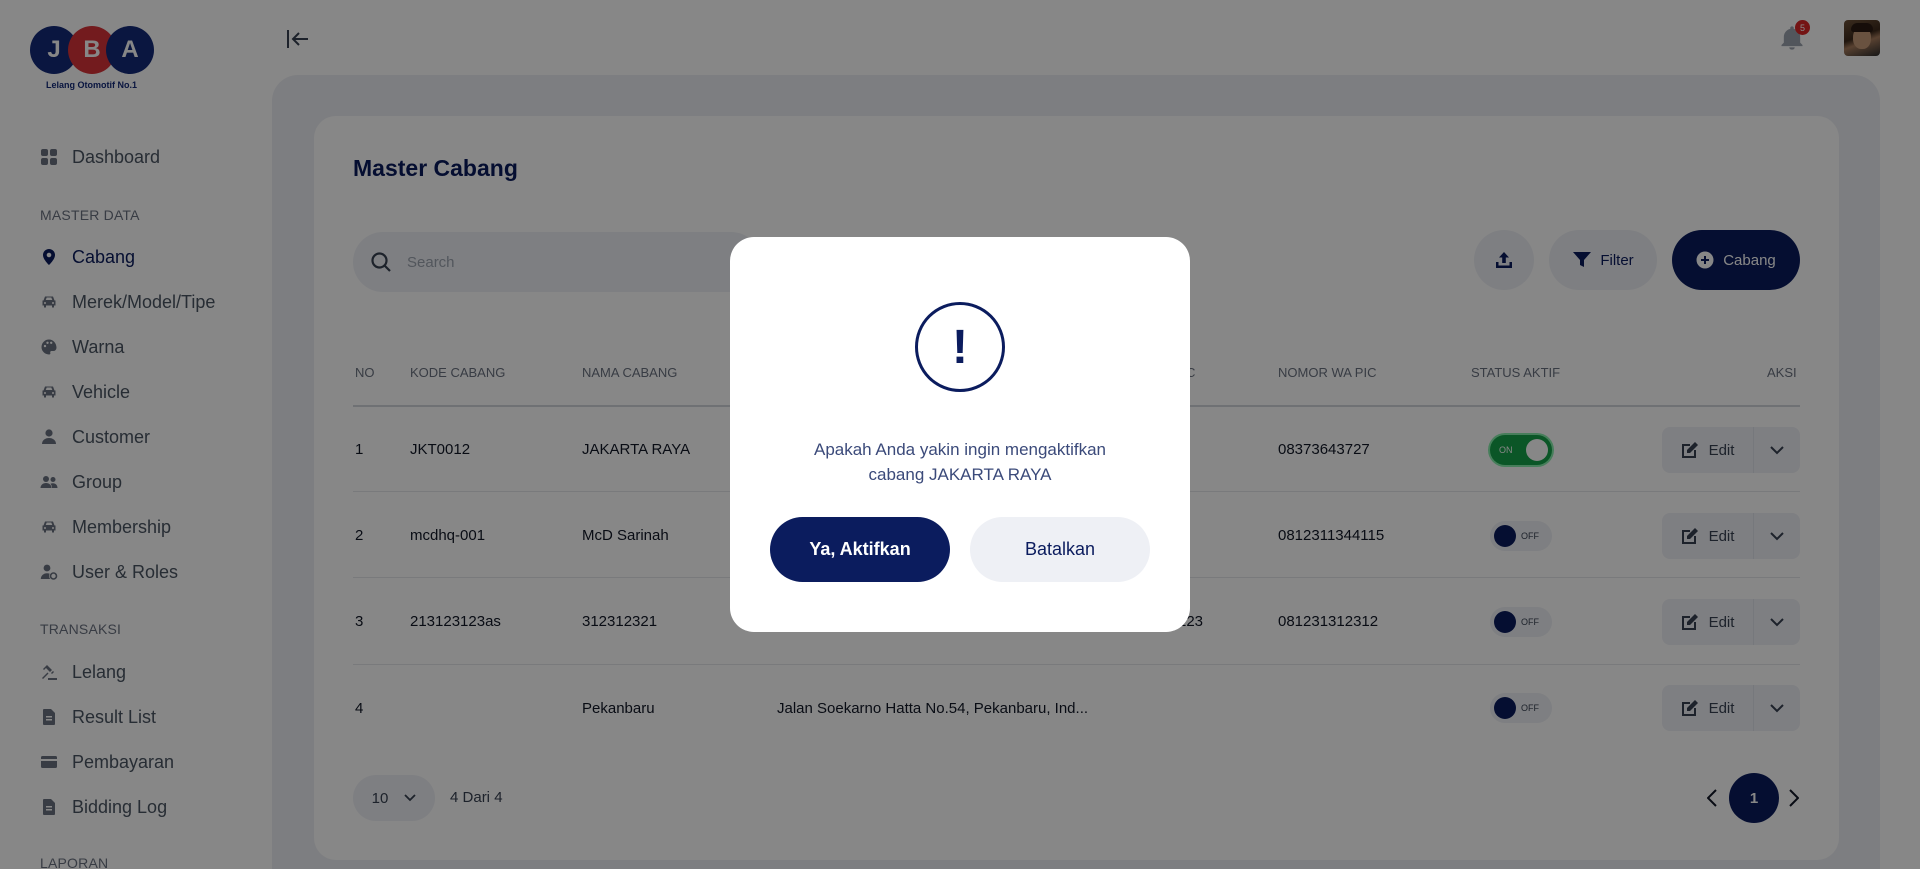 The width and height of the screenshot is (1920, 869). What do you see at coordinates (960, 474) in the screenshot?
I see `dialog-message-line2: cabang JAKARTA RAYA` at bounding box center [960, 474].